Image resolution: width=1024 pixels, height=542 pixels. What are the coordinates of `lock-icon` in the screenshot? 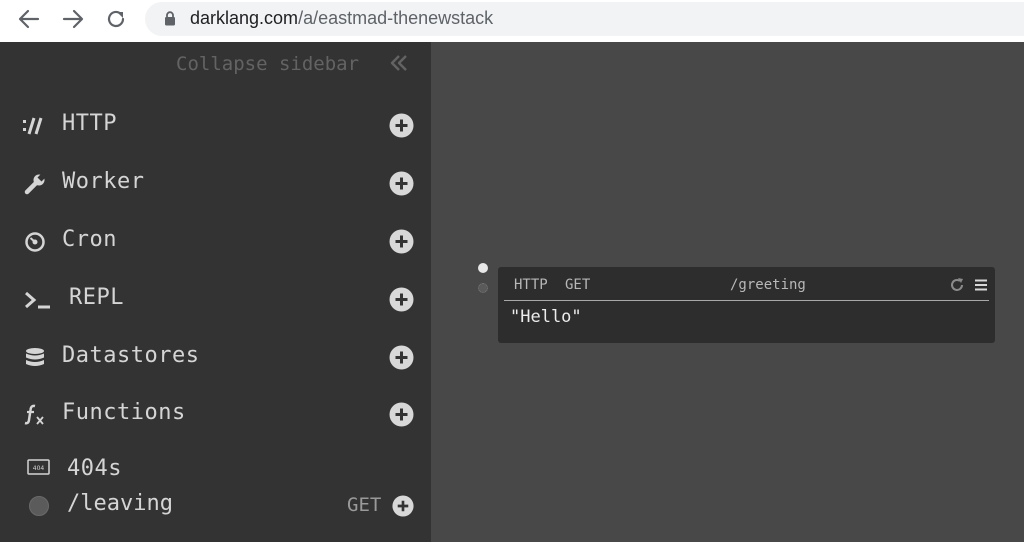 It's located at (170, 18).